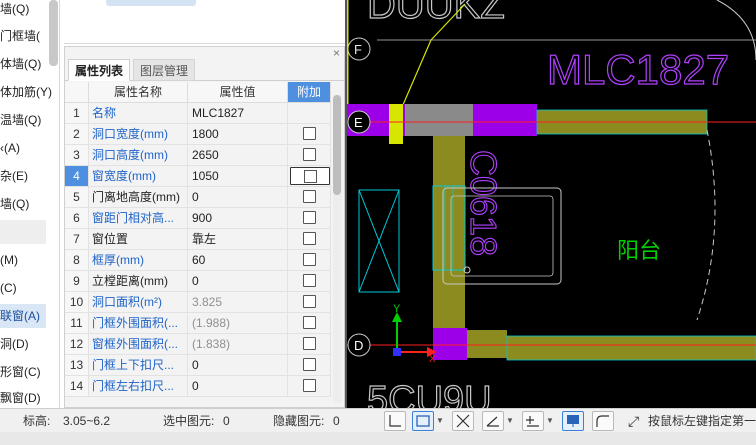 The height and width of the screenshot is (445, 756). I want to click on tree-item-blank, so click(23, 232).